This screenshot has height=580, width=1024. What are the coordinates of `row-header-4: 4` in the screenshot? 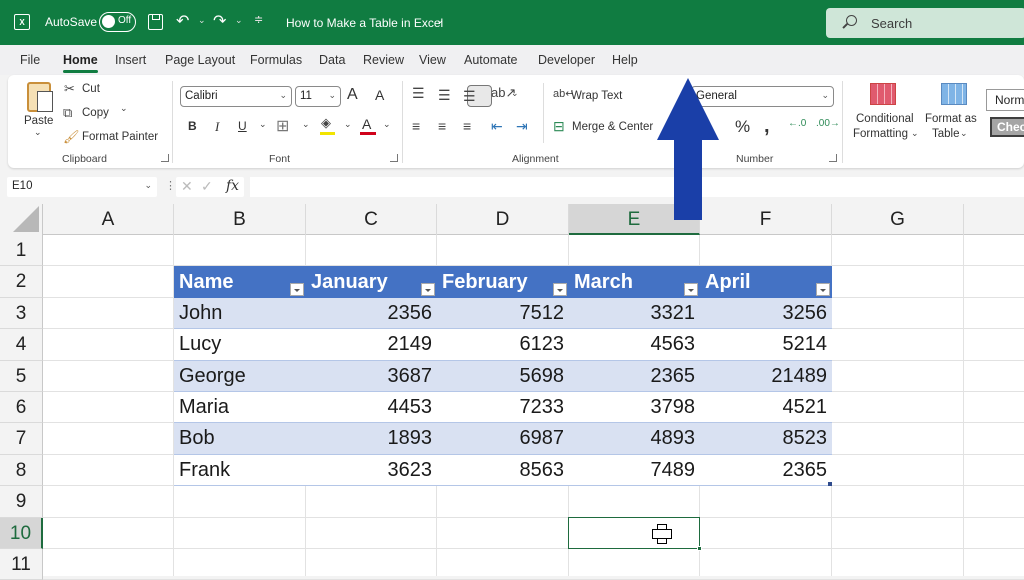 It's located at (21, 345).